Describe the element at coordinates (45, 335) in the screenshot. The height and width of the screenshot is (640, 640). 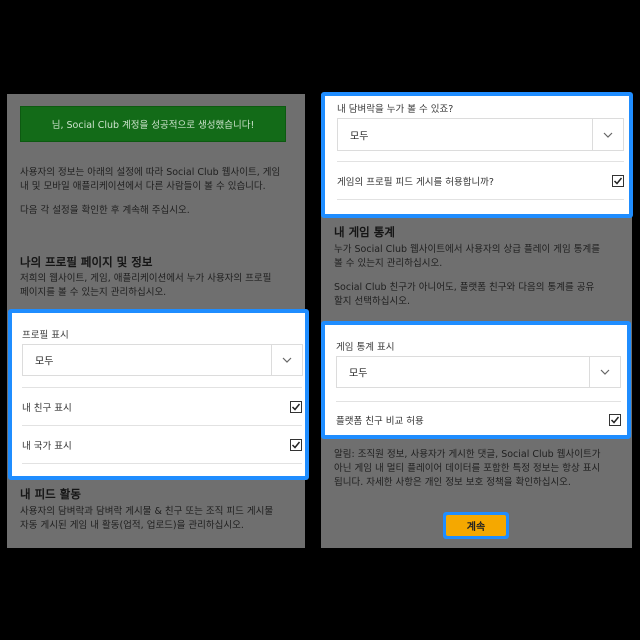
I see `profile-display-label: 프로필 표시` at that location.